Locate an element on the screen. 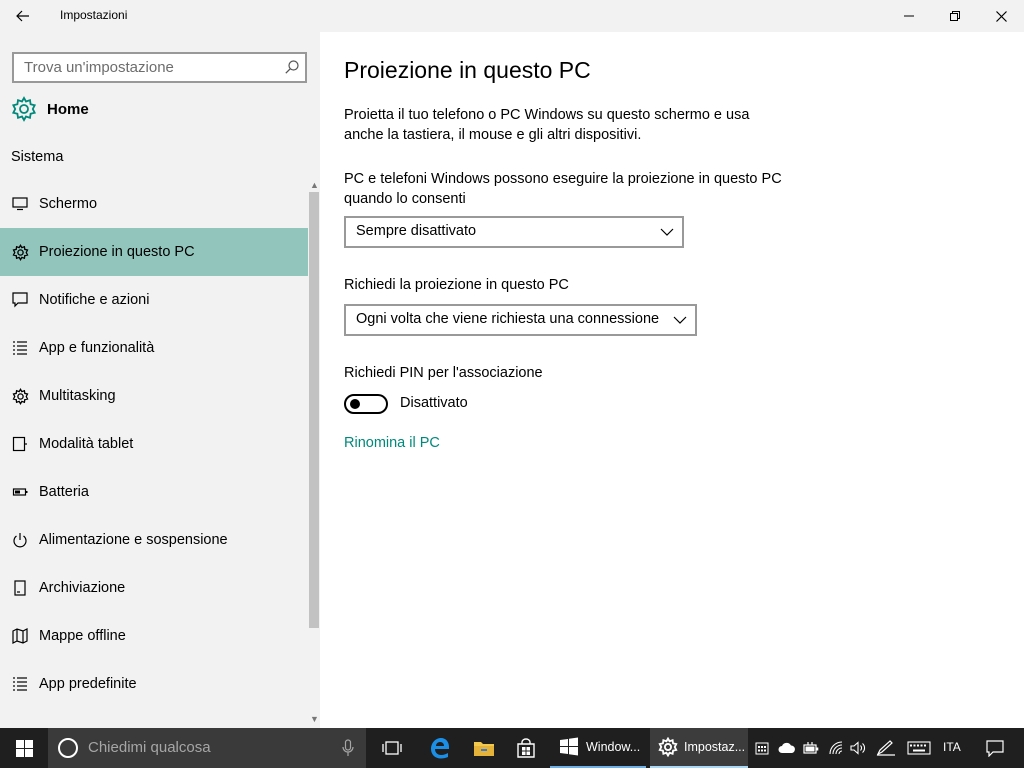  storage-icon is located at coordinates (20, 588).